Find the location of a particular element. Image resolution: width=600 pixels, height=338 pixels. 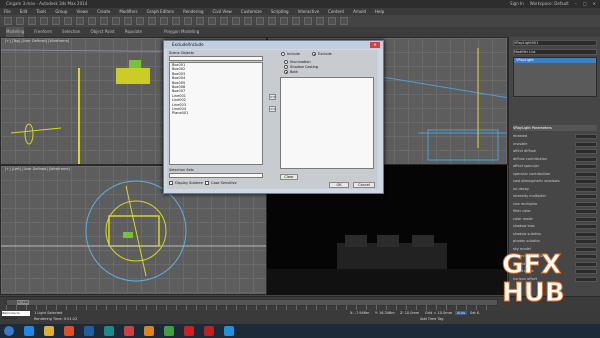

move-right-button: >> is located at coordinates (272, 97).